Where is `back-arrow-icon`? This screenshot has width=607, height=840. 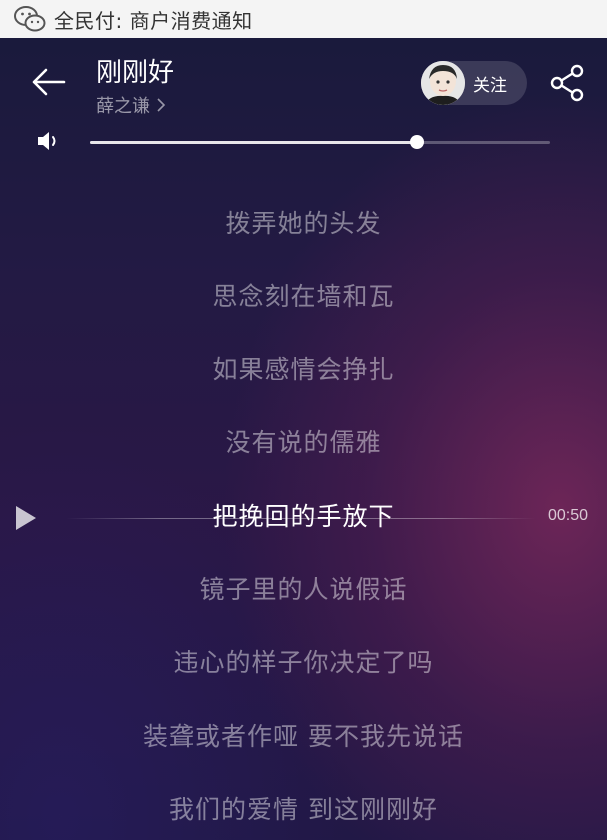 back-arrow-icon is located at coordinates (49, 82).